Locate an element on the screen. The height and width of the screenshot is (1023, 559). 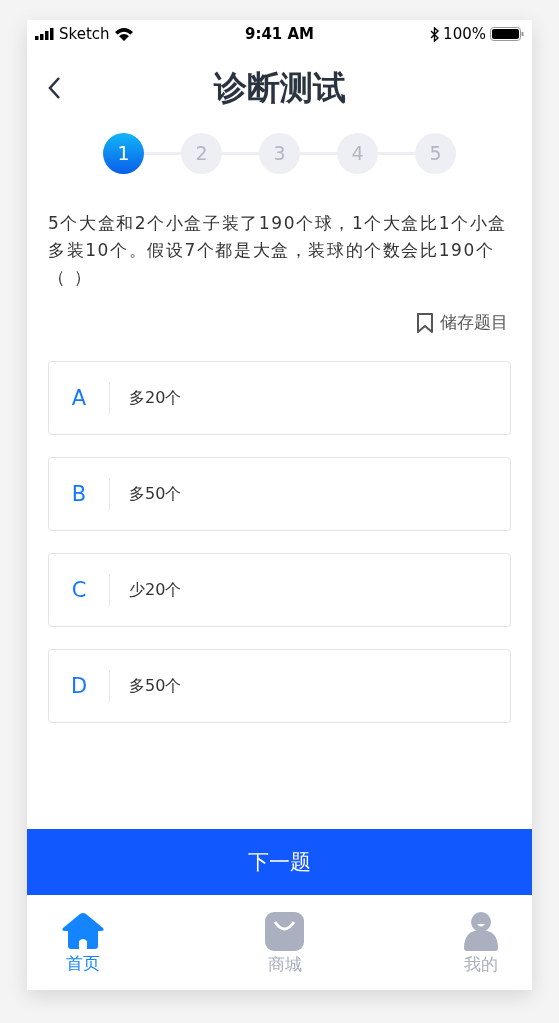
answer-option: C 少20个 is located at coordinates (279, 590).